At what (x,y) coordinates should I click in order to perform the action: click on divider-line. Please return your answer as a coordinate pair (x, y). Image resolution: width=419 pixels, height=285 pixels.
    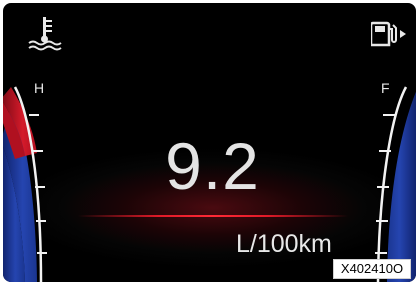
    Looking at the image, I should click on (213, 216).